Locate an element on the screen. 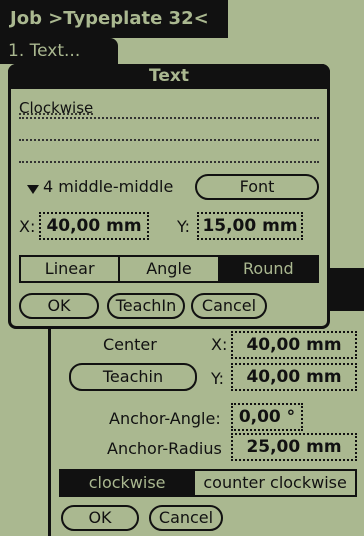 The image size is (364, 536). round-cancel-button: Cancel is located at coordinates (186, 518).